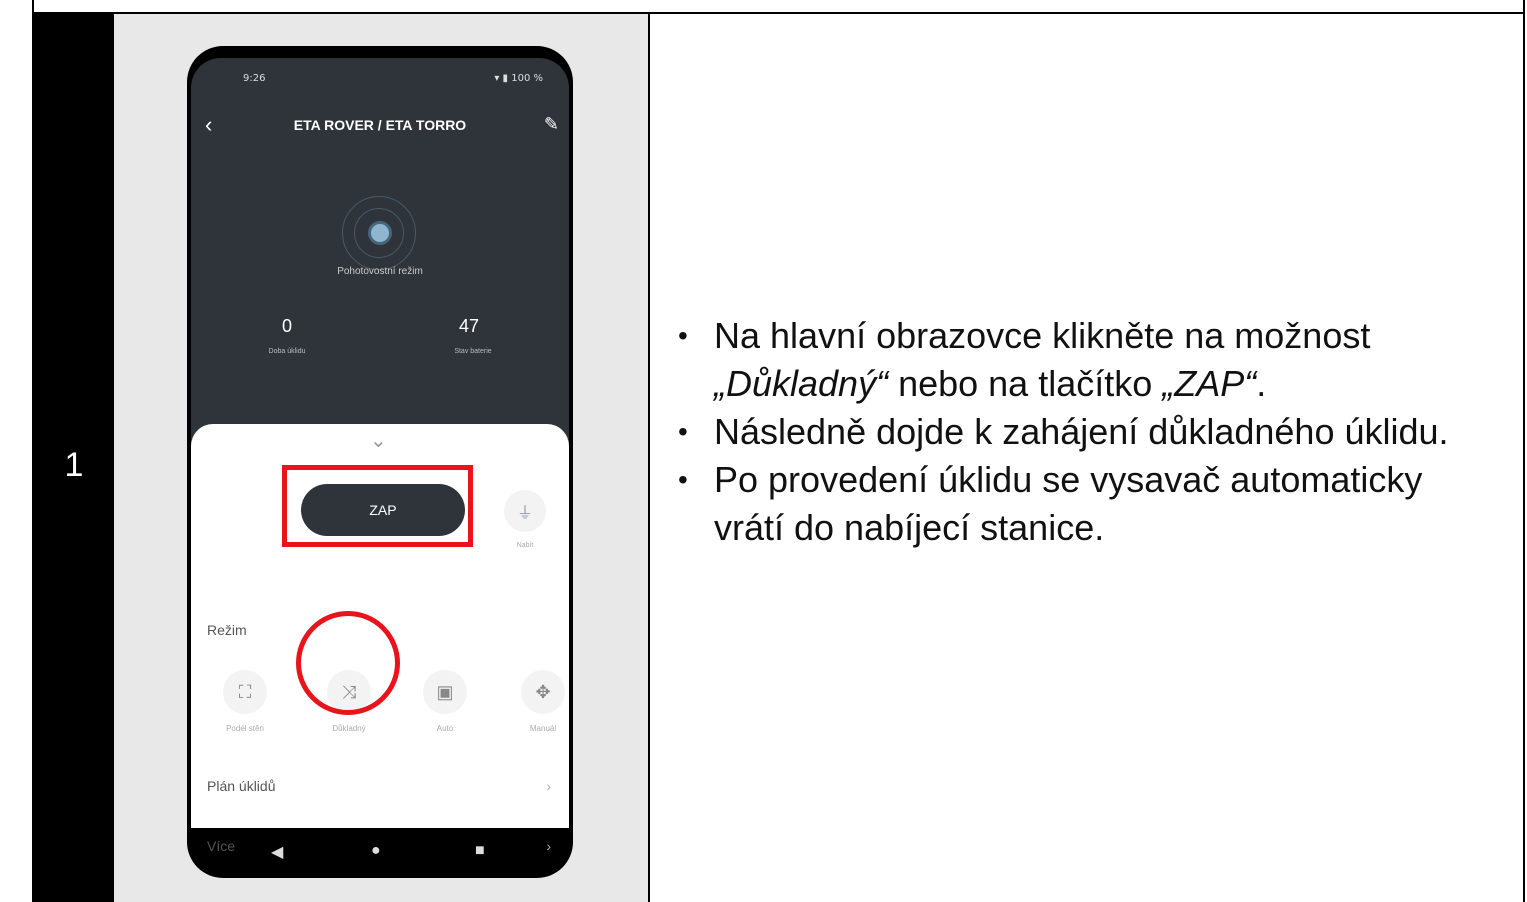  I want to click on square-icon: ▣, so click(445, 692).